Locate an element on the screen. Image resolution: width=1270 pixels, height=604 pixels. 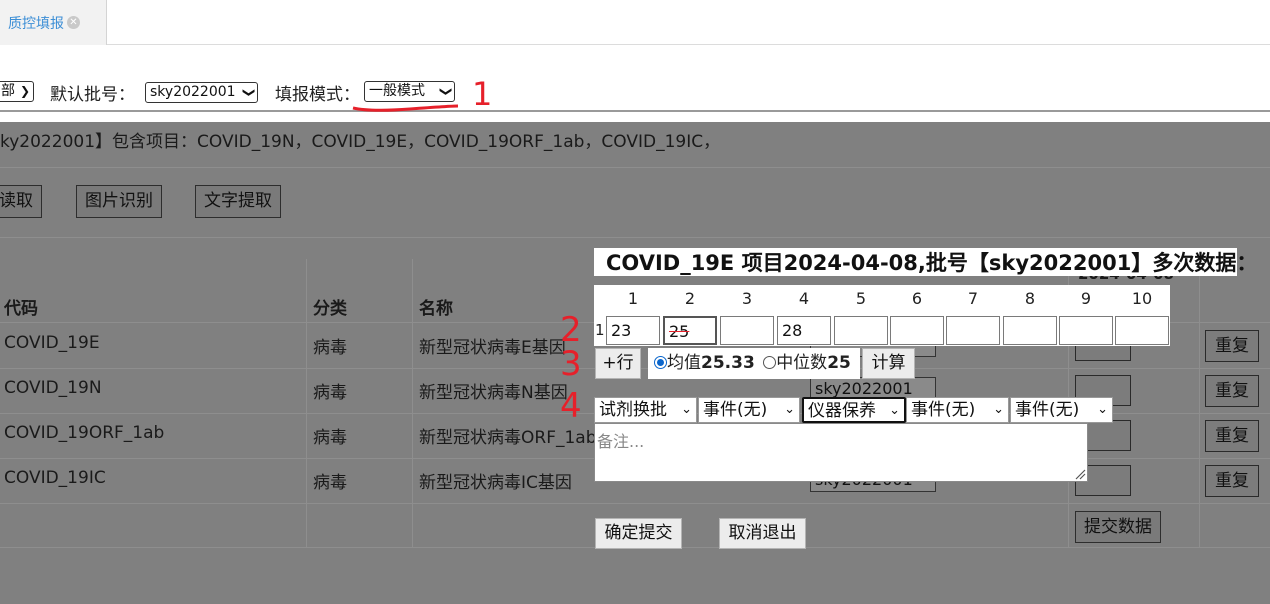
column-number: 7 is located at coordinates (973, 298).